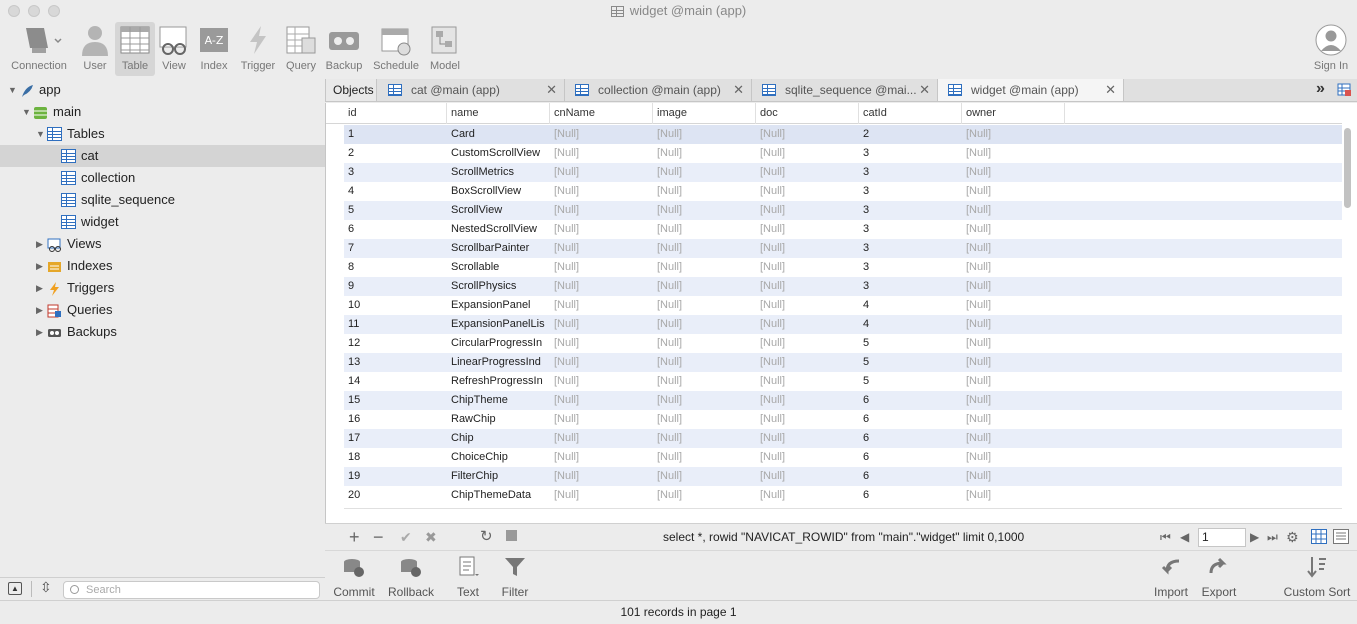  Describe the element at coordinates (498, 113) in the screenshot. I see `column-header-name: name` at that location.